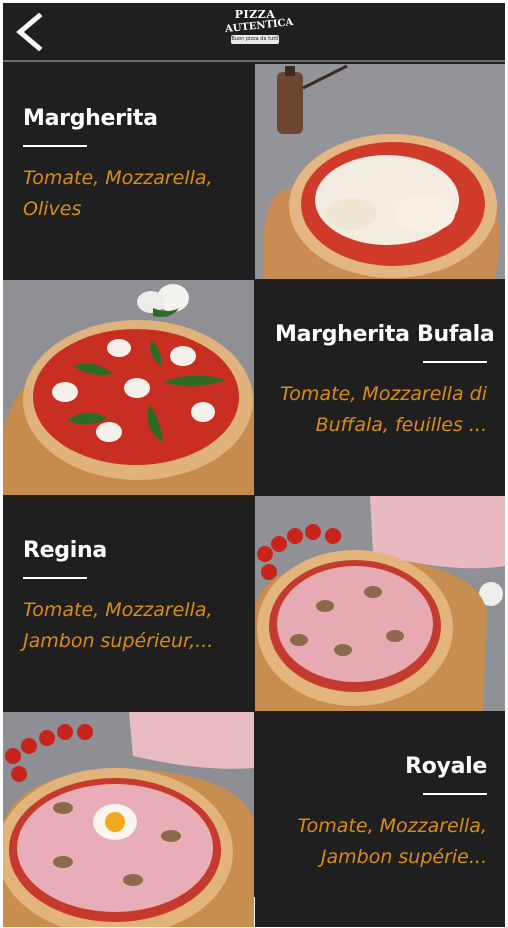 The image size is (508, 928). I want to click on pizza-name: Royale, so click(446, 766).